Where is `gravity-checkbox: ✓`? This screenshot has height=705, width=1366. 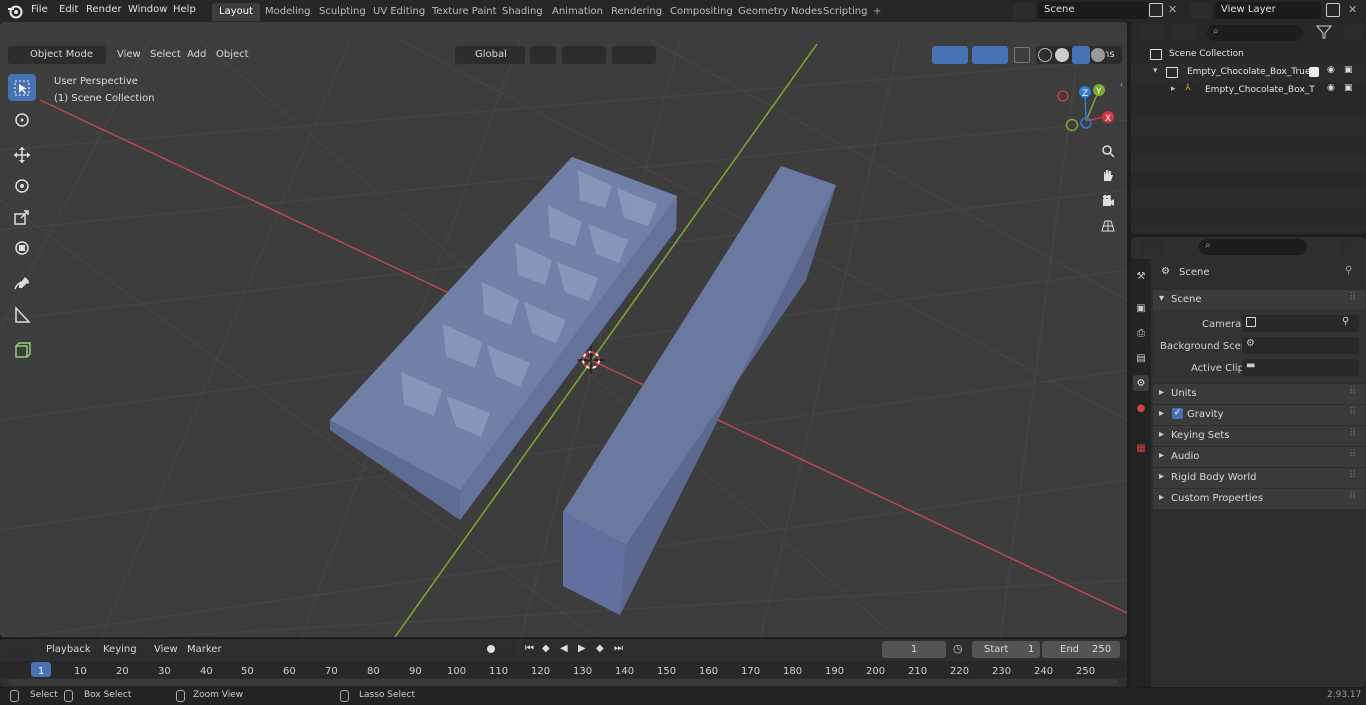 gravity-checkbox: ✓ is located at coordinates (1177, 413).